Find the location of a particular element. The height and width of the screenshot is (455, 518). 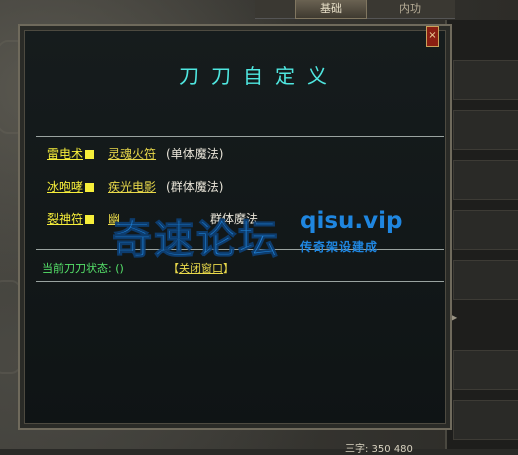

top-tab-bar: 基础 内功 is located at coordinates (355, 9).